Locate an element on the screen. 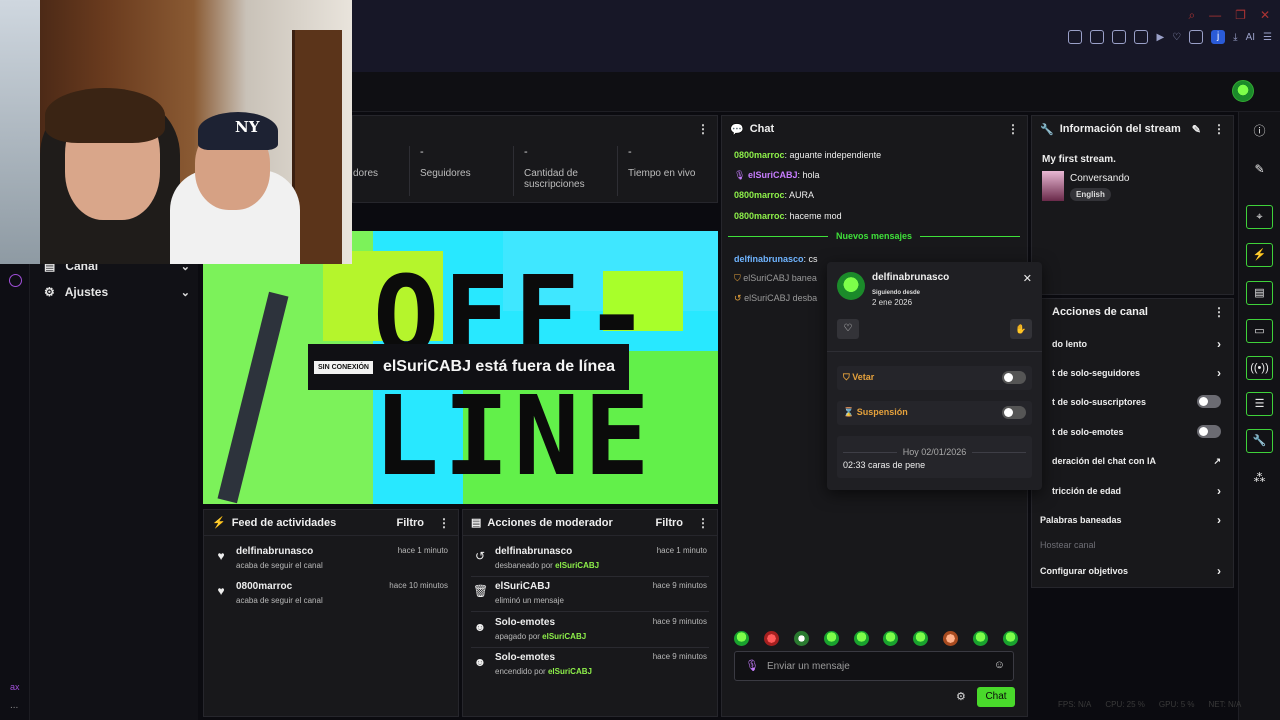  ban-row: ⛉ Vetar is located at coordinates (934, 378).